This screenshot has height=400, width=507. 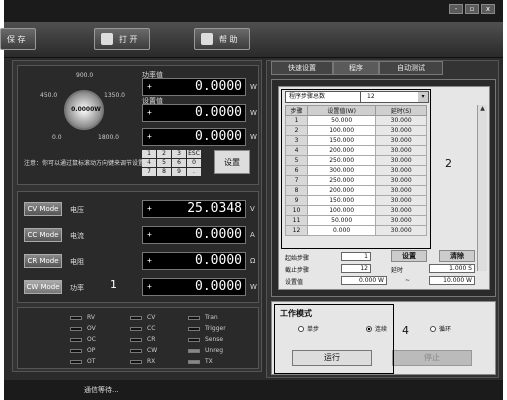 What do you see at coordinates (482, 188) in the screenshot?
I see `table-scrollbar: ▲` at bounding box center [482, 188].